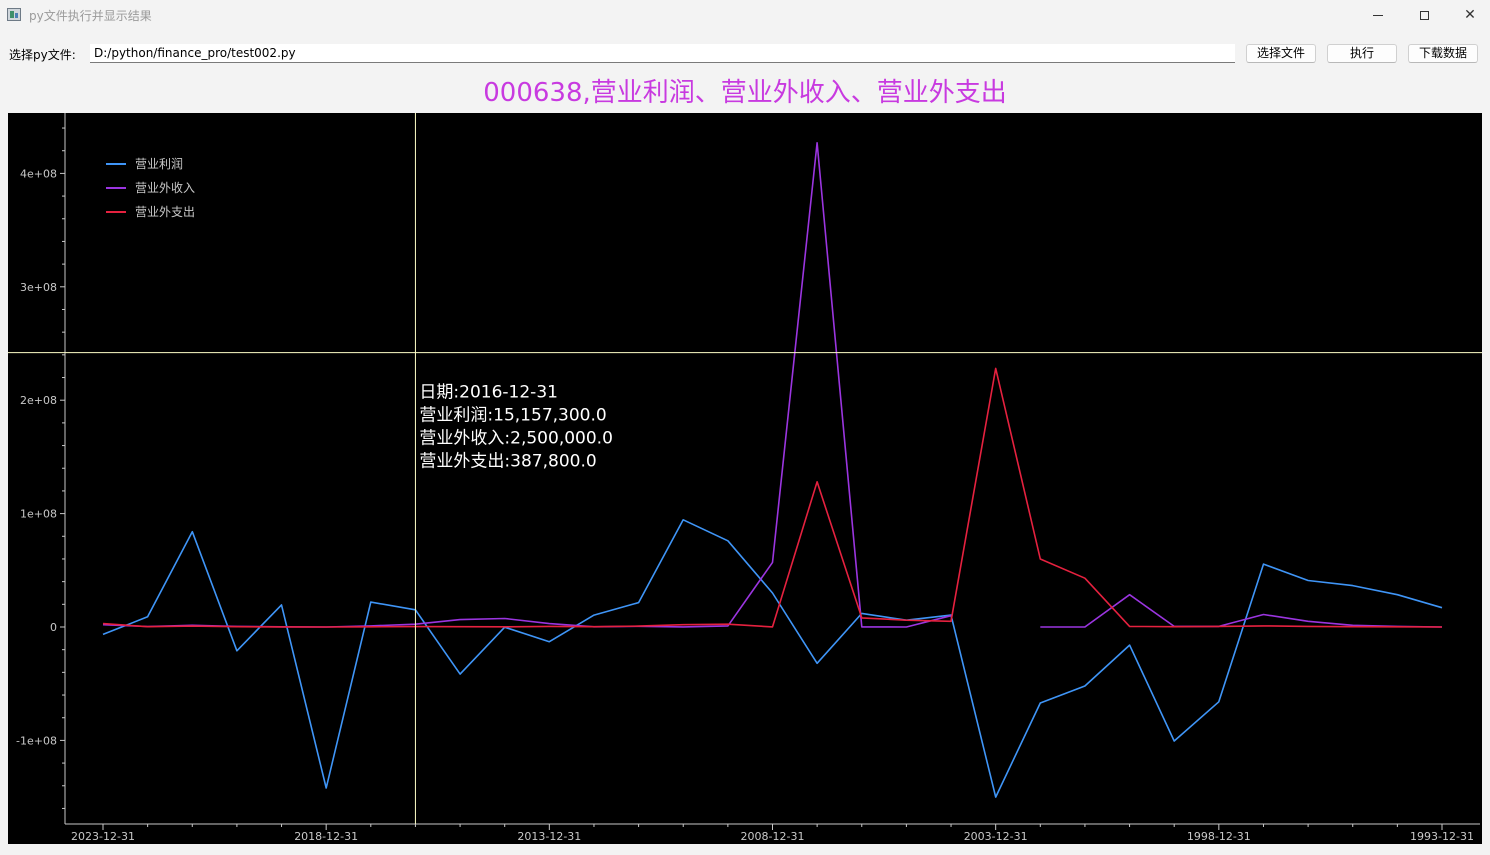 This screenshot has width=1490, height=855. Describe the element at coordinates (90, 16) in the screenshot. I see `window-title: py文件执行并显示结果` at that location.